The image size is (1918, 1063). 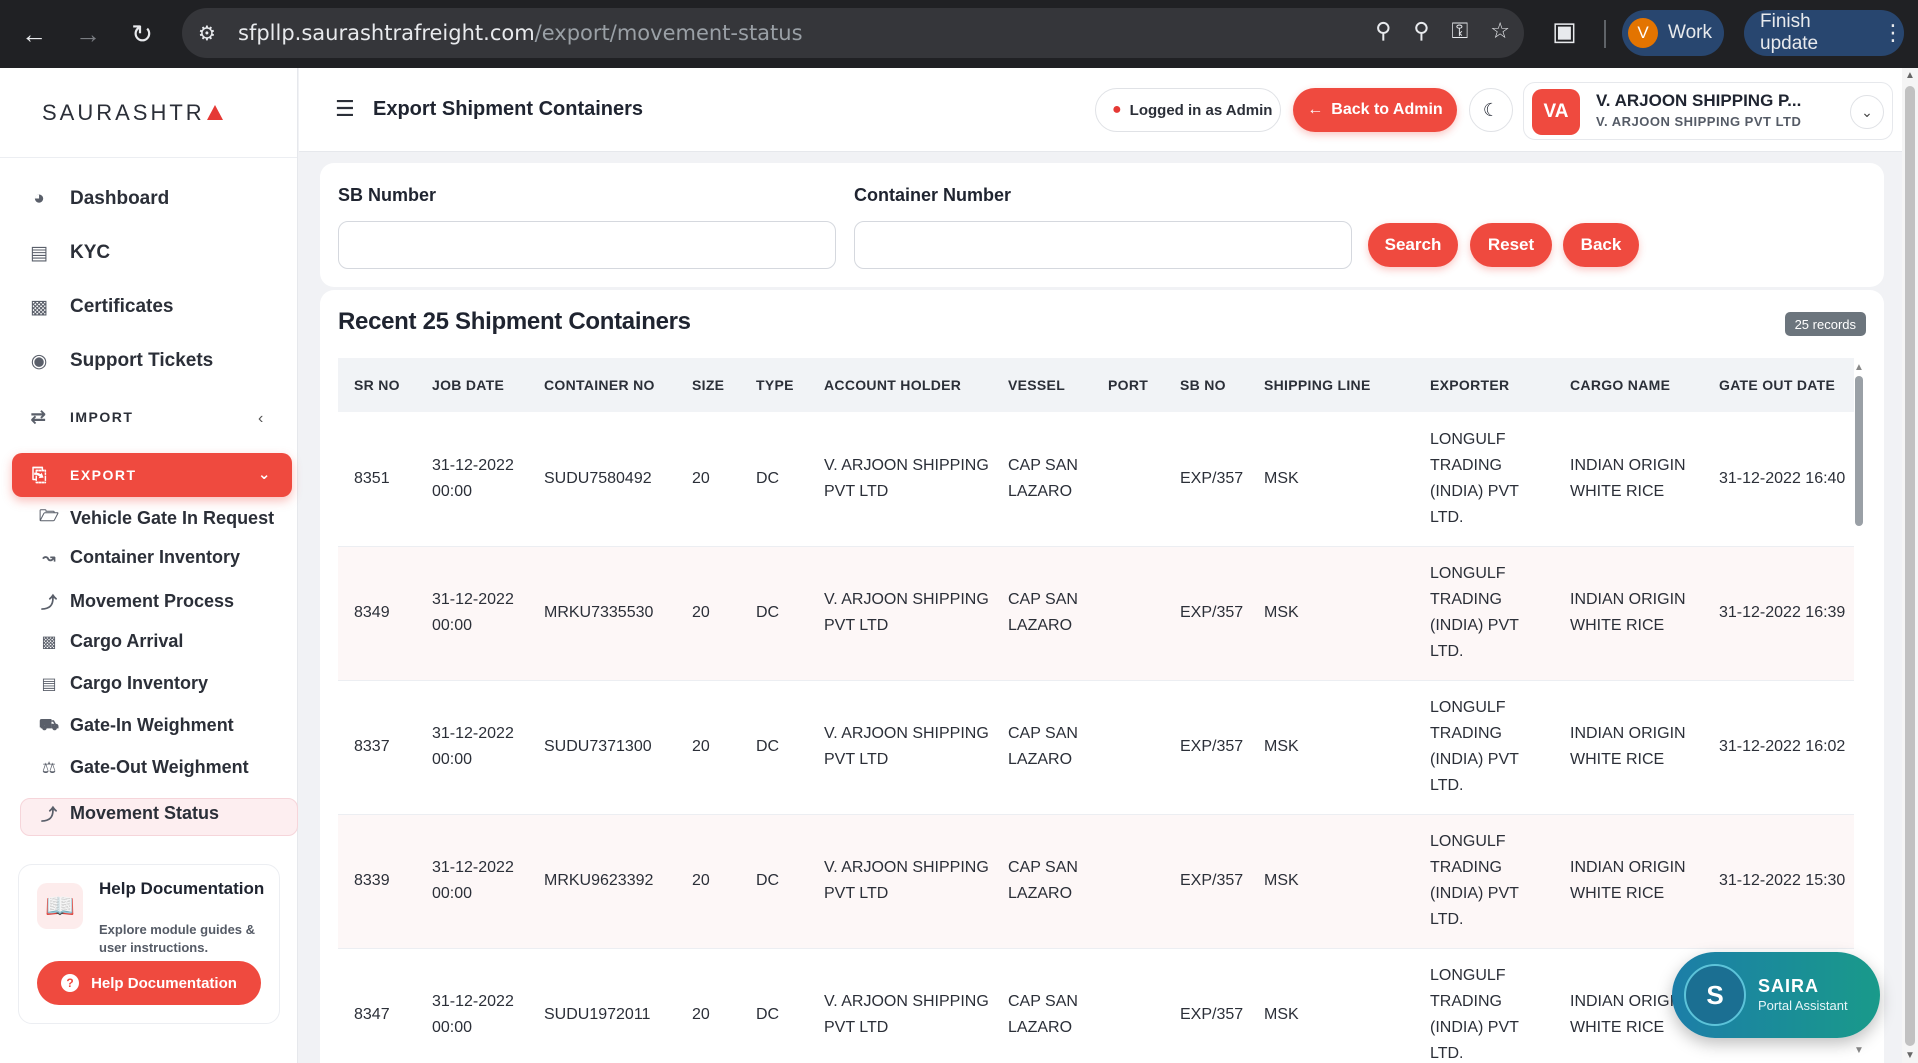 I want to click on sidebar-item-certificates: ▩ Certificates, so click(x=100, y=307).